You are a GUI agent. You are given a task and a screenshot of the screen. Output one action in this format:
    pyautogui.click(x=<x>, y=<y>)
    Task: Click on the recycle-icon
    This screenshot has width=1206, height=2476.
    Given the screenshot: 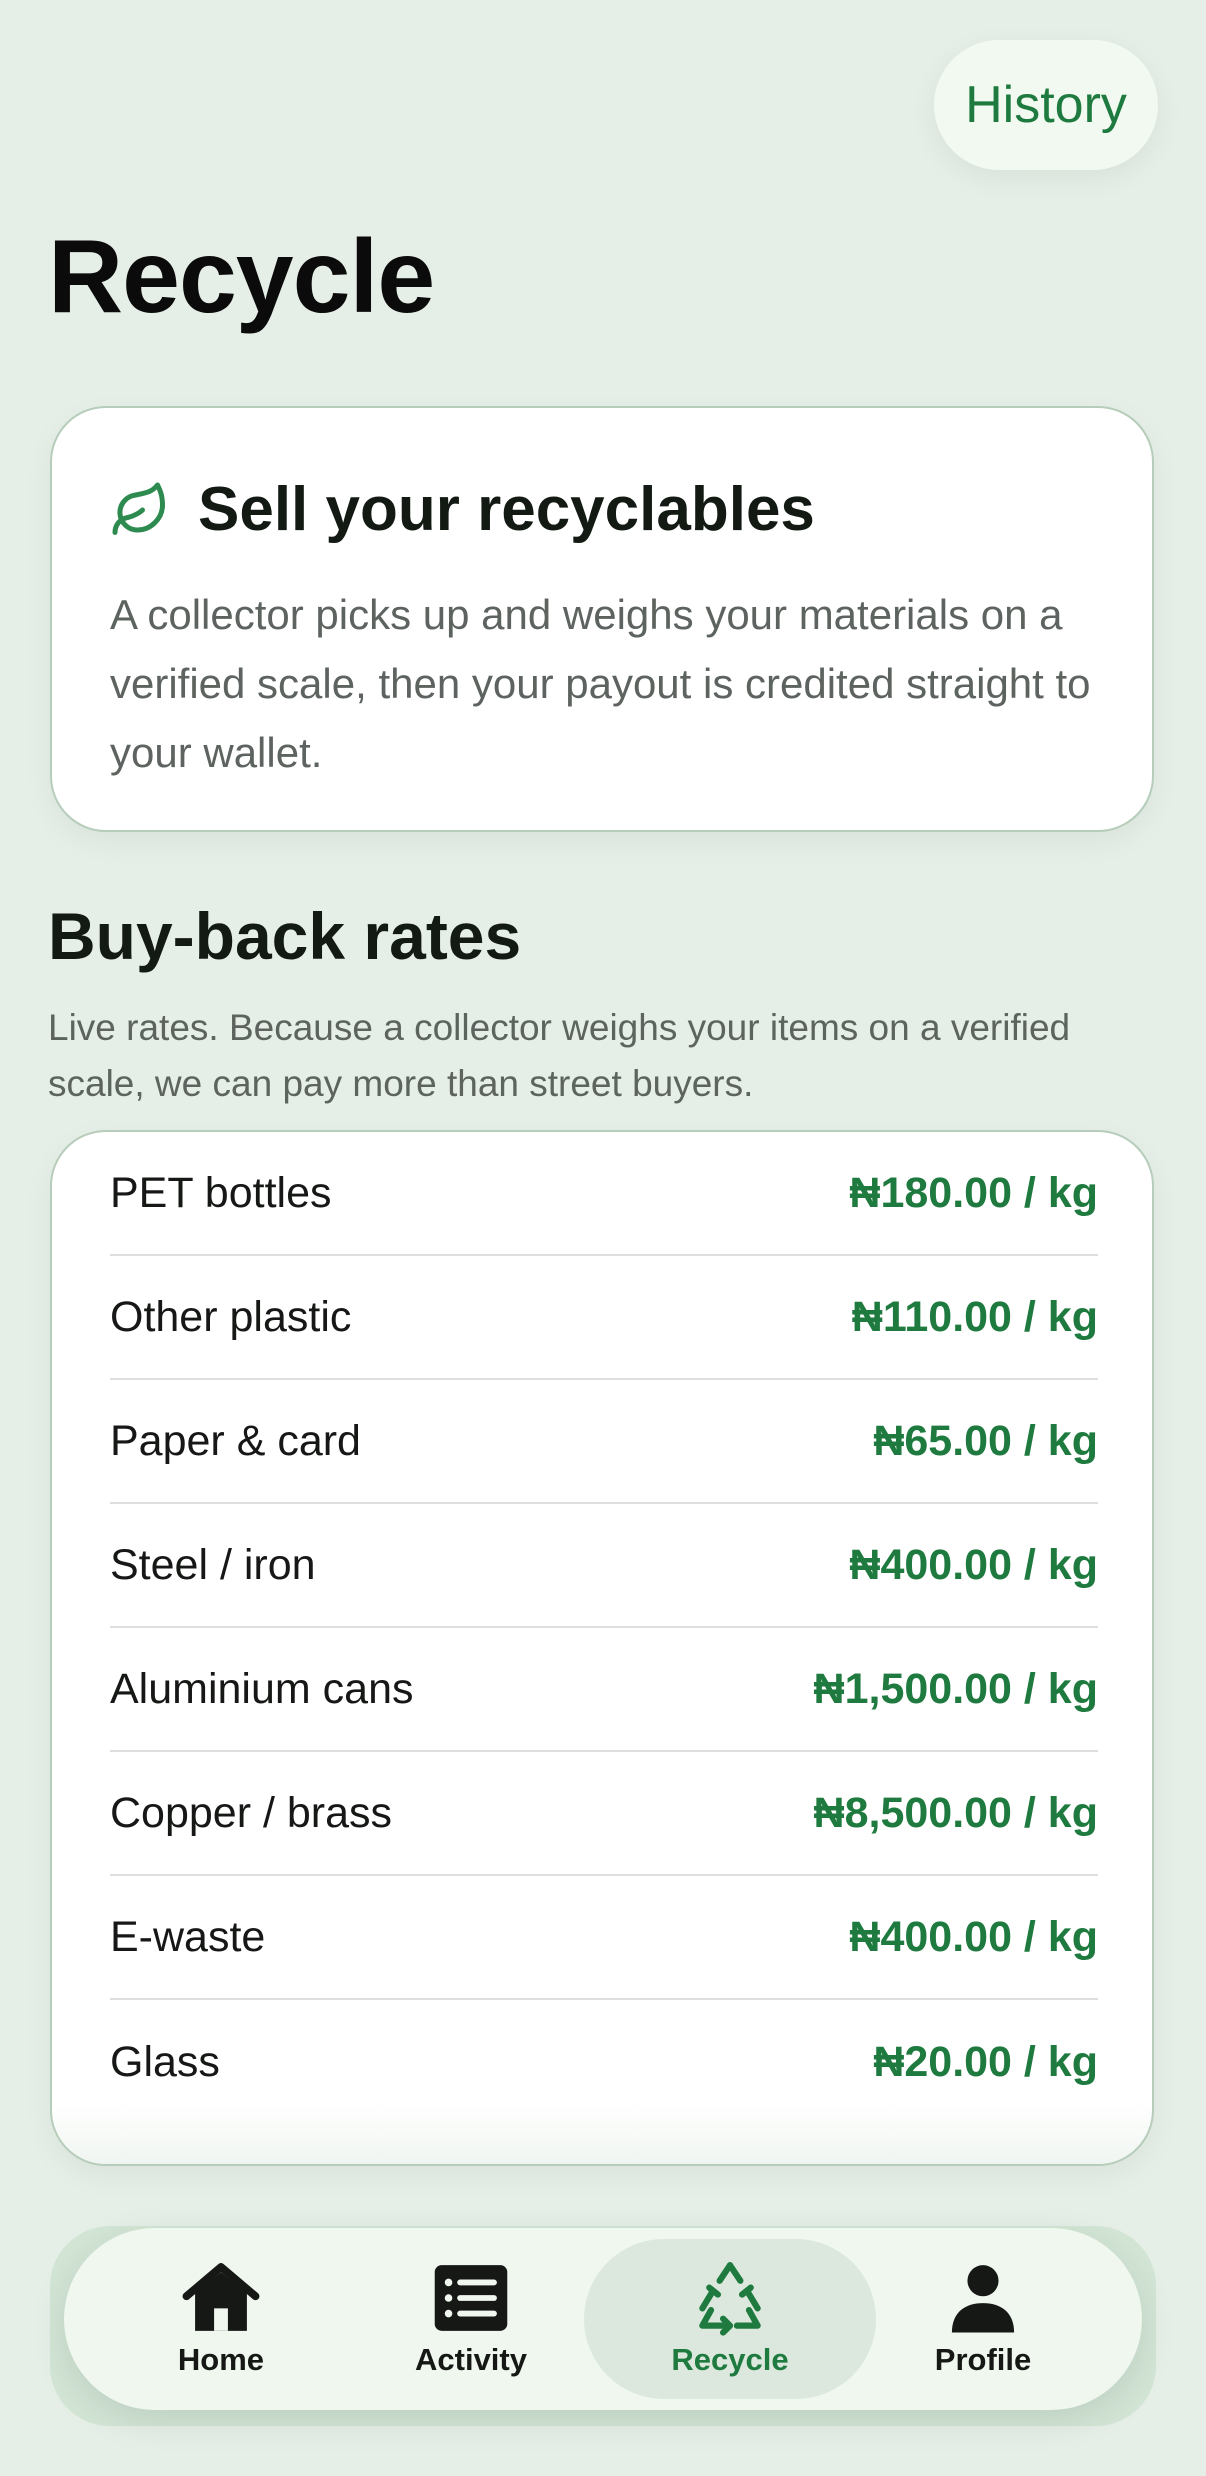 What is the action you would take?
    pyautogui.click(x=730, y=2299)
    